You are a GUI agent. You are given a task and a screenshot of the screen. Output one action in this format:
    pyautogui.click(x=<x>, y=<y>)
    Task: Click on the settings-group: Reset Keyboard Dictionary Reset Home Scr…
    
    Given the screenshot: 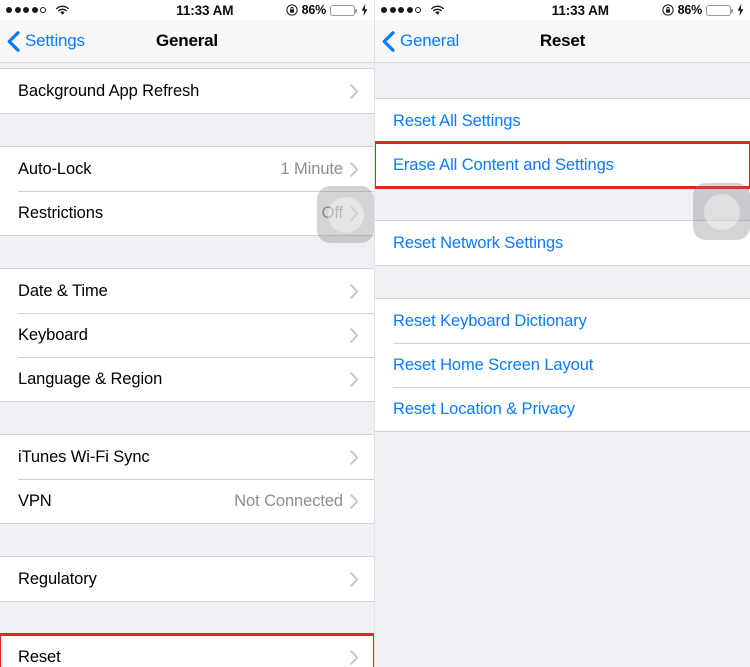 What is the action you would take?
    pyautogui.click(x=562, y=365)
    